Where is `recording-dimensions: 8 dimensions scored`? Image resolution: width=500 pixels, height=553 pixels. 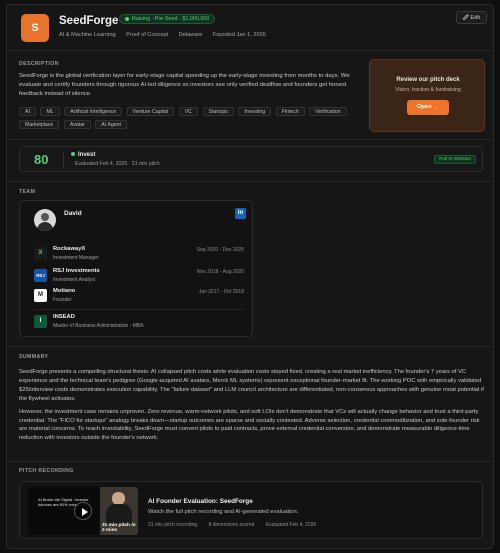 recording-dimensions: 8 dimensions scored is located at coordinates (231, 525).